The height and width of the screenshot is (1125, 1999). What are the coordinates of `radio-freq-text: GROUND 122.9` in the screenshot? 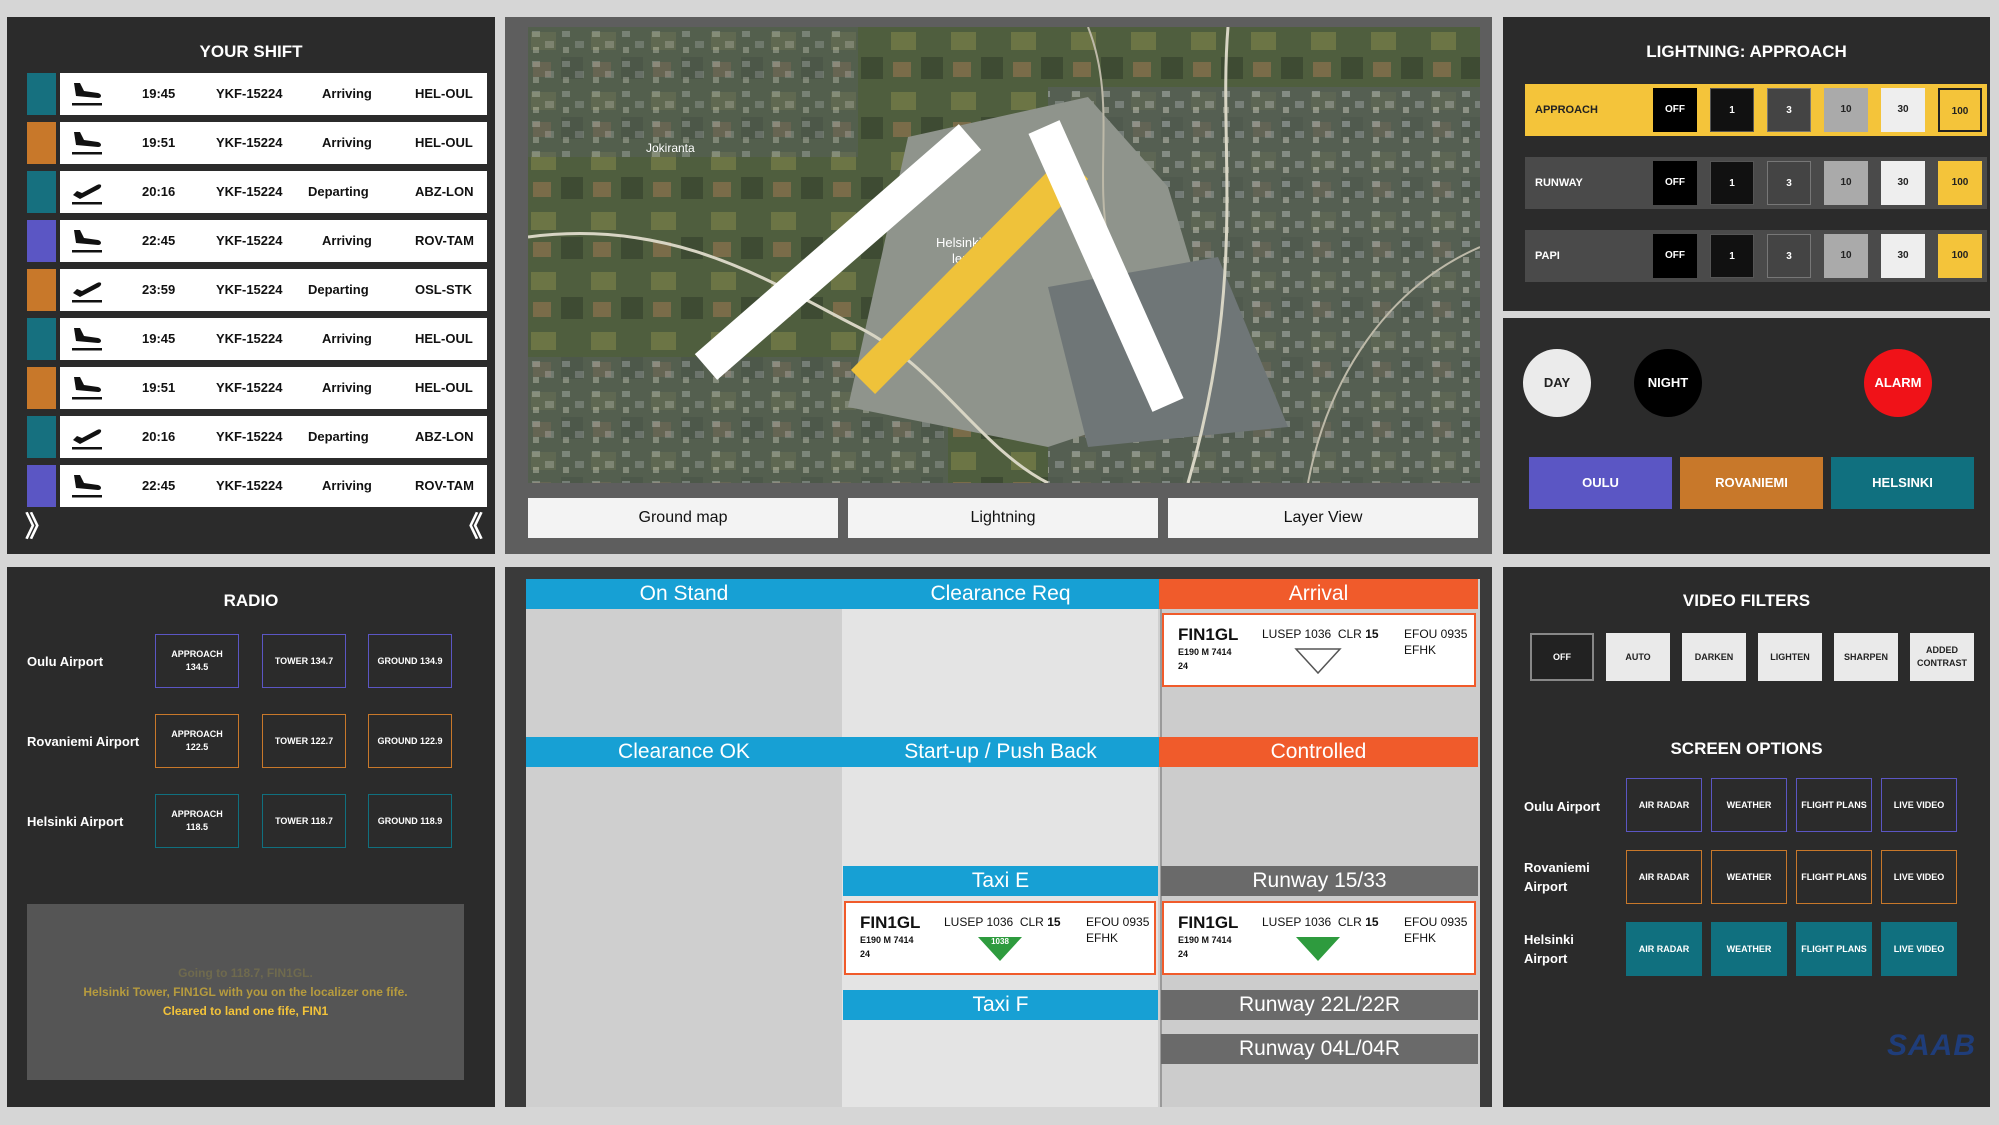 It's located at (409, 741).